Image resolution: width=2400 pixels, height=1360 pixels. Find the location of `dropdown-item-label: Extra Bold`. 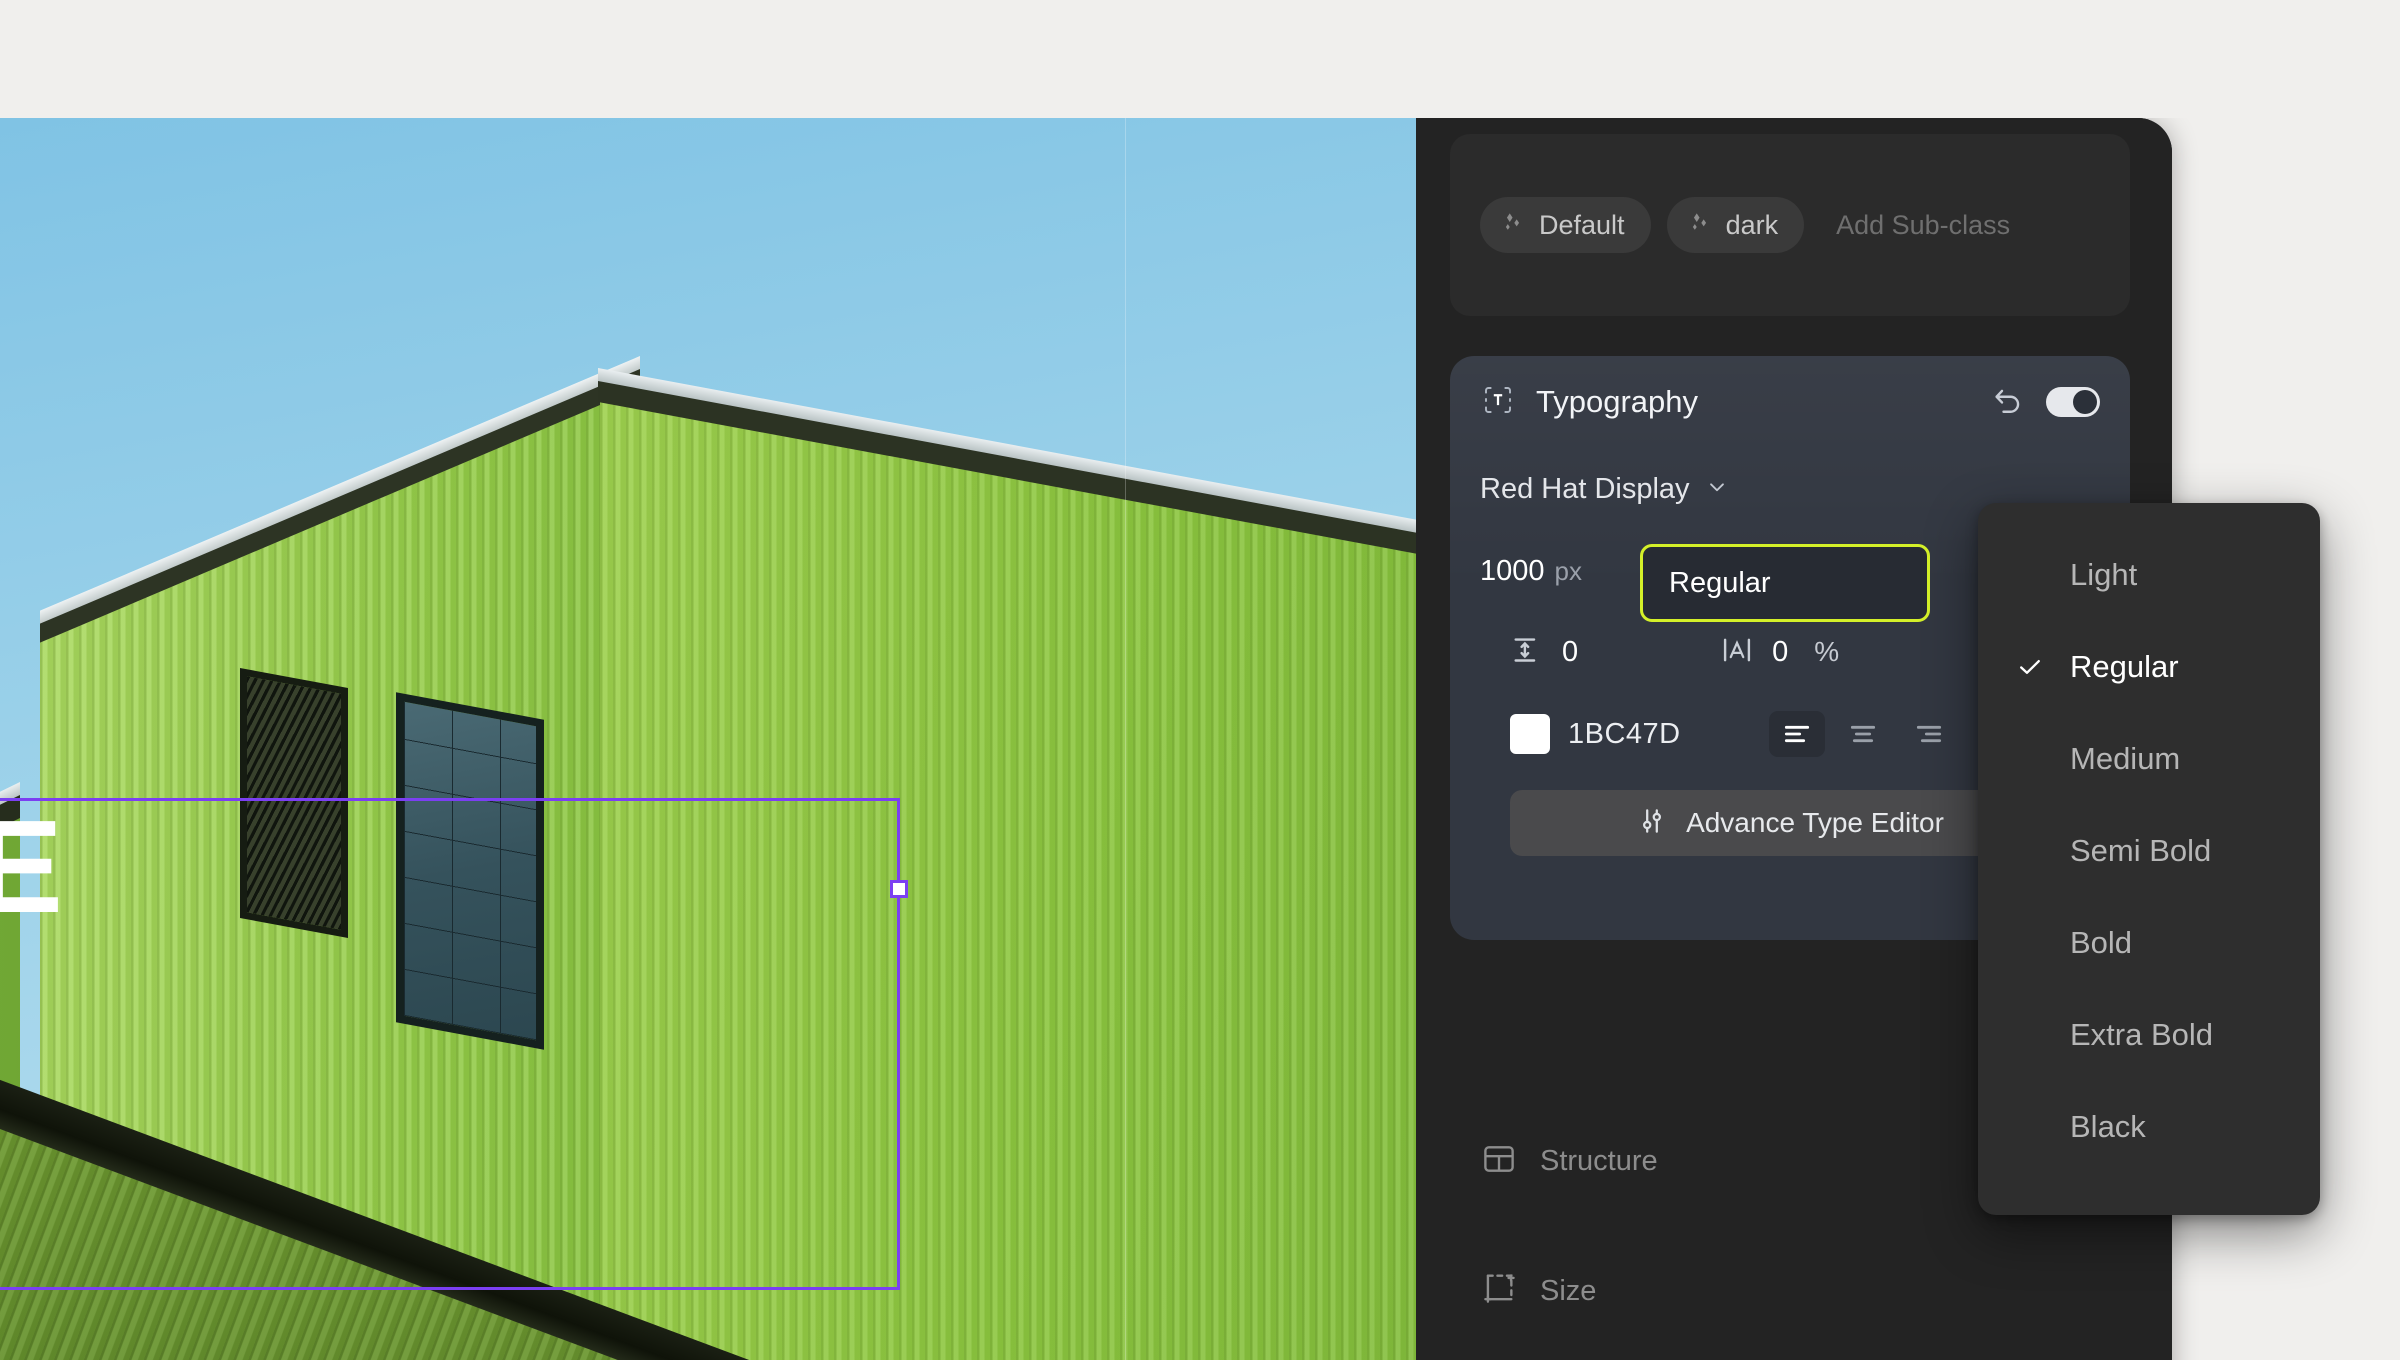

dropdown-item-label: Extra Bold is located at coordinates (2142, 1034).